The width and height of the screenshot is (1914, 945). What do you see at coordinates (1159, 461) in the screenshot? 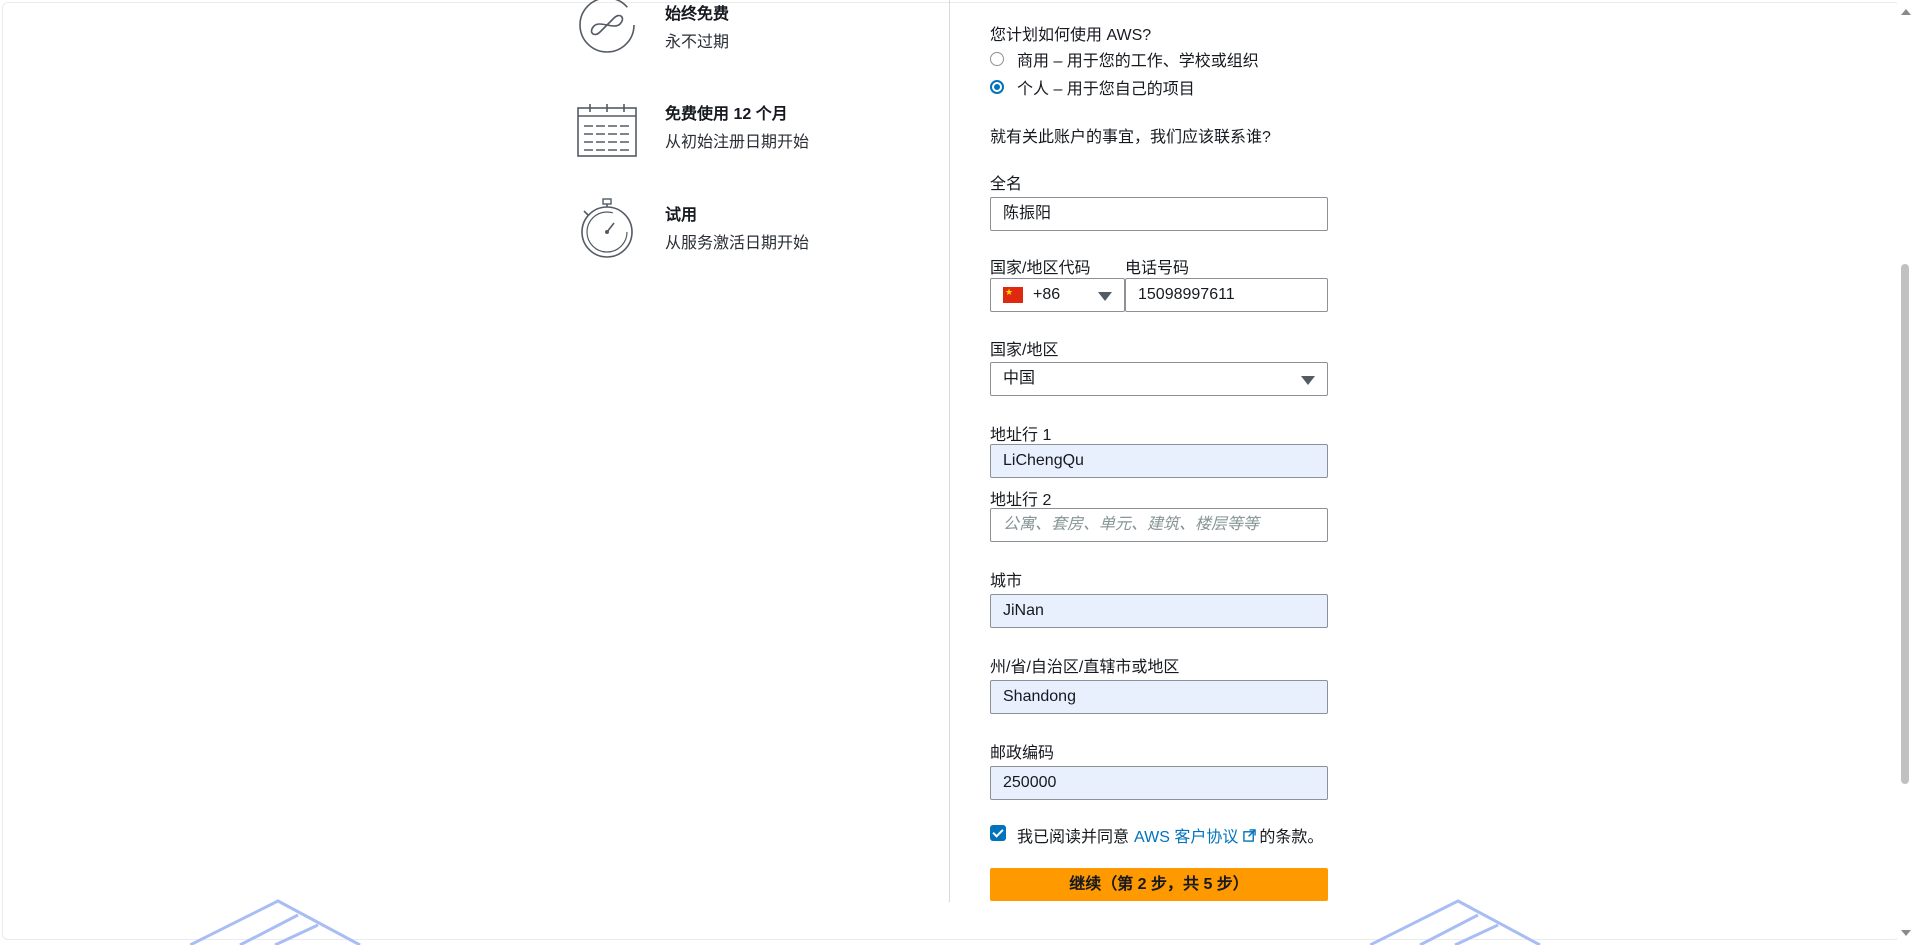
I see `address1-input: LiChengQu` at bounding box center [1159, 461].